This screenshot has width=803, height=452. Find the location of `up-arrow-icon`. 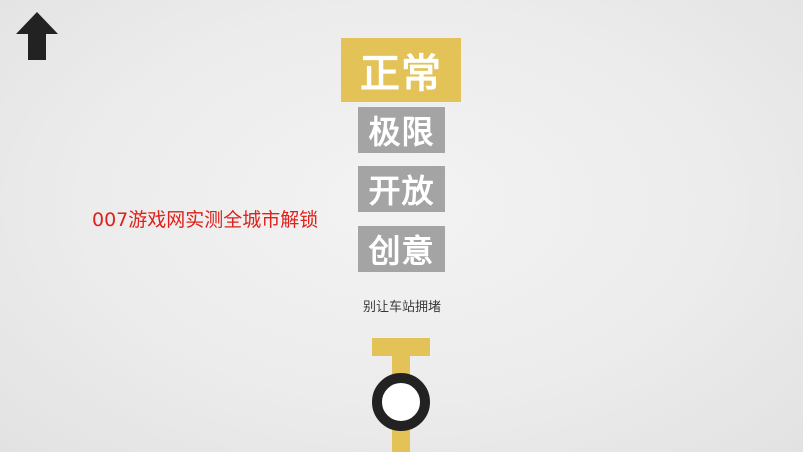

up-arrow-icon is located at coordinates (37, 36).